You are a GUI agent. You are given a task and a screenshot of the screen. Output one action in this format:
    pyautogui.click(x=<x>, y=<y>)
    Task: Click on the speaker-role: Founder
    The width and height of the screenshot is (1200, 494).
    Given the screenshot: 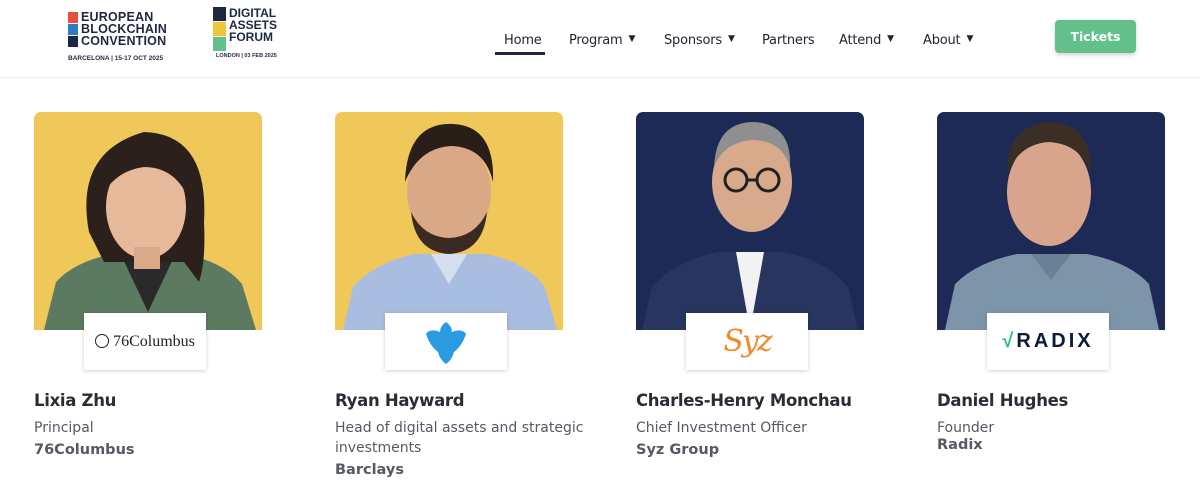 What is the action you would take?
    pyautogui.click(x=966, y=428)
    